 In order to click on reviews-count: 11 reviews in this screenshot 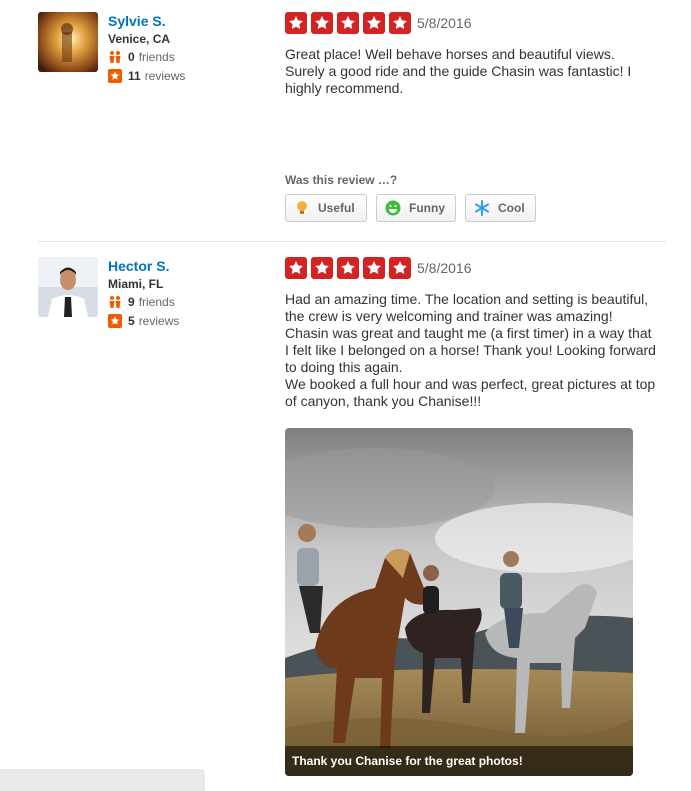, I will do `click(146, 76)`.